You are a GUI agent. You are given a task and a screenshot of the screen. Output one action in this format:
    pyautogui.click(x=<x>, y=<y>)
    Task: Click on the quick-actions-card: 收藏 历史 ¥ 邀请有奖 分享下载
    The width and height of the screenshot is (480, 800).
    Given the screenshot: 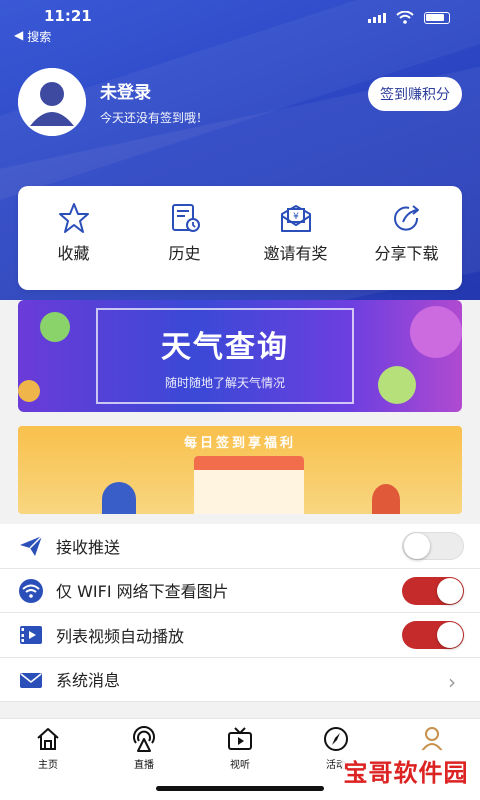 What is the action you would take?
    pyautogui.click(x=240, y=238)
    